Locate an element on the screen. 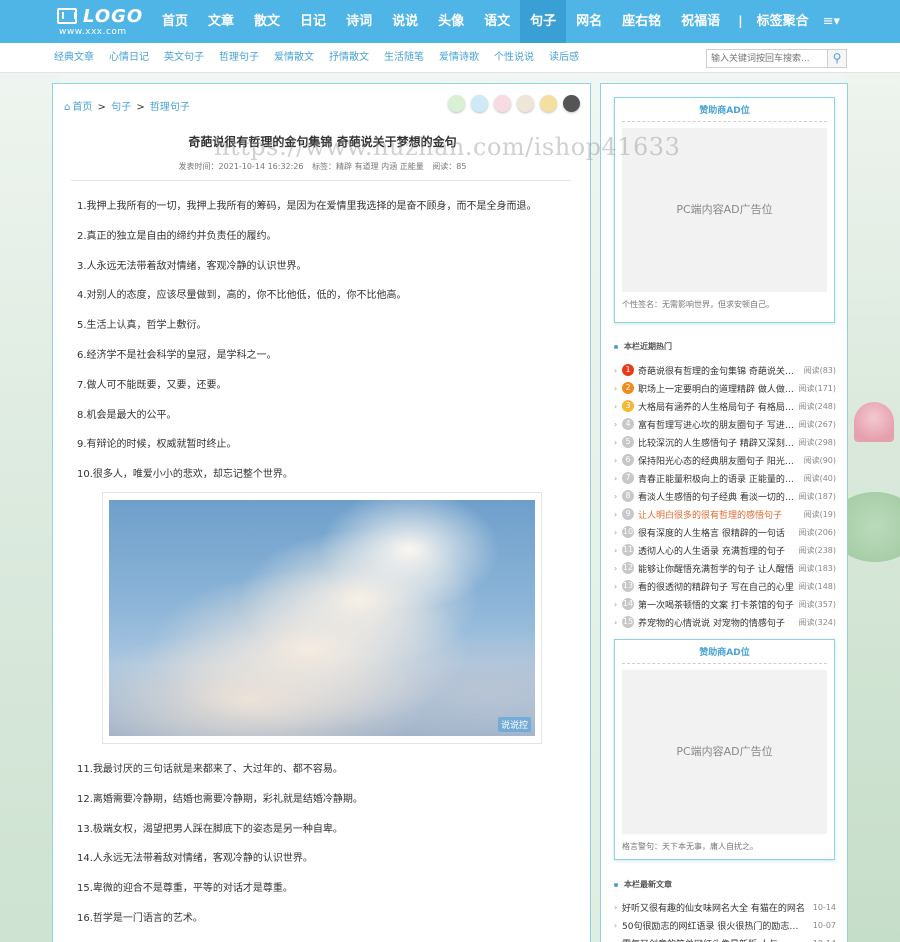  hot-list-item: › 3 大格局有涵养的人生格局句子 有格局的句子阅读(248) is located at coordinates (725, 406).